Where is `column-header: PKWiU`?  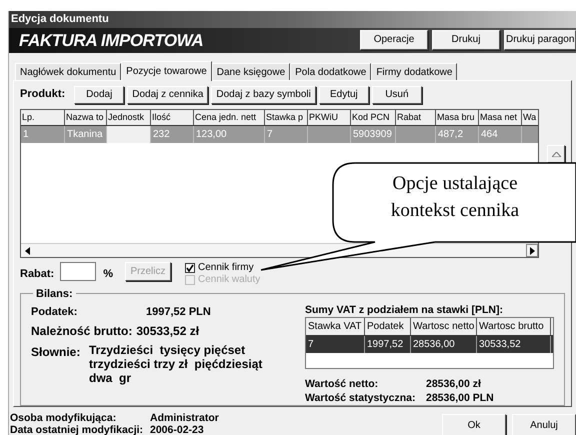
column-header: PKWiU is located at coordinates (329, 118).